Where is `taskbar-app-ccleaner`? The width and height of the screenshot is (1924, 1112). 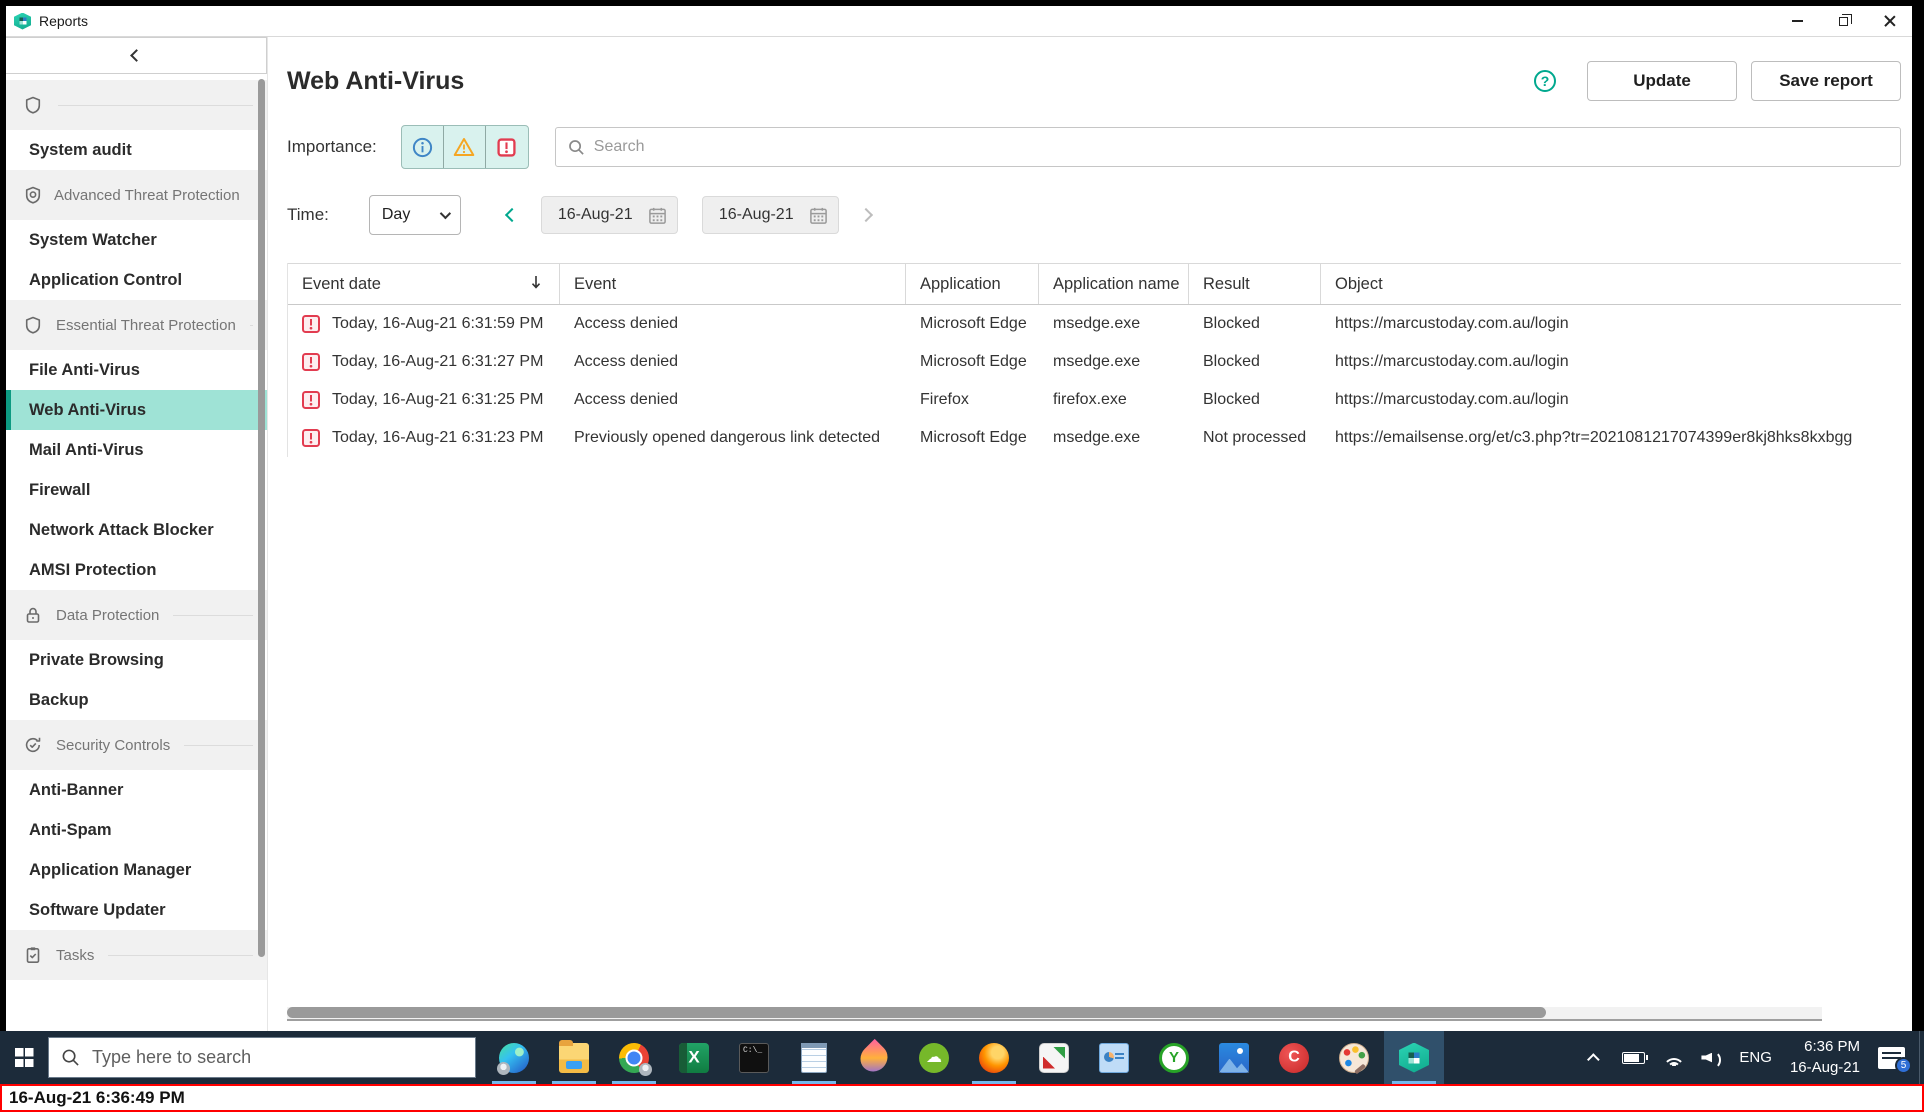 taskbar-app-ccleaner is located at coordinates (1294, 1057).